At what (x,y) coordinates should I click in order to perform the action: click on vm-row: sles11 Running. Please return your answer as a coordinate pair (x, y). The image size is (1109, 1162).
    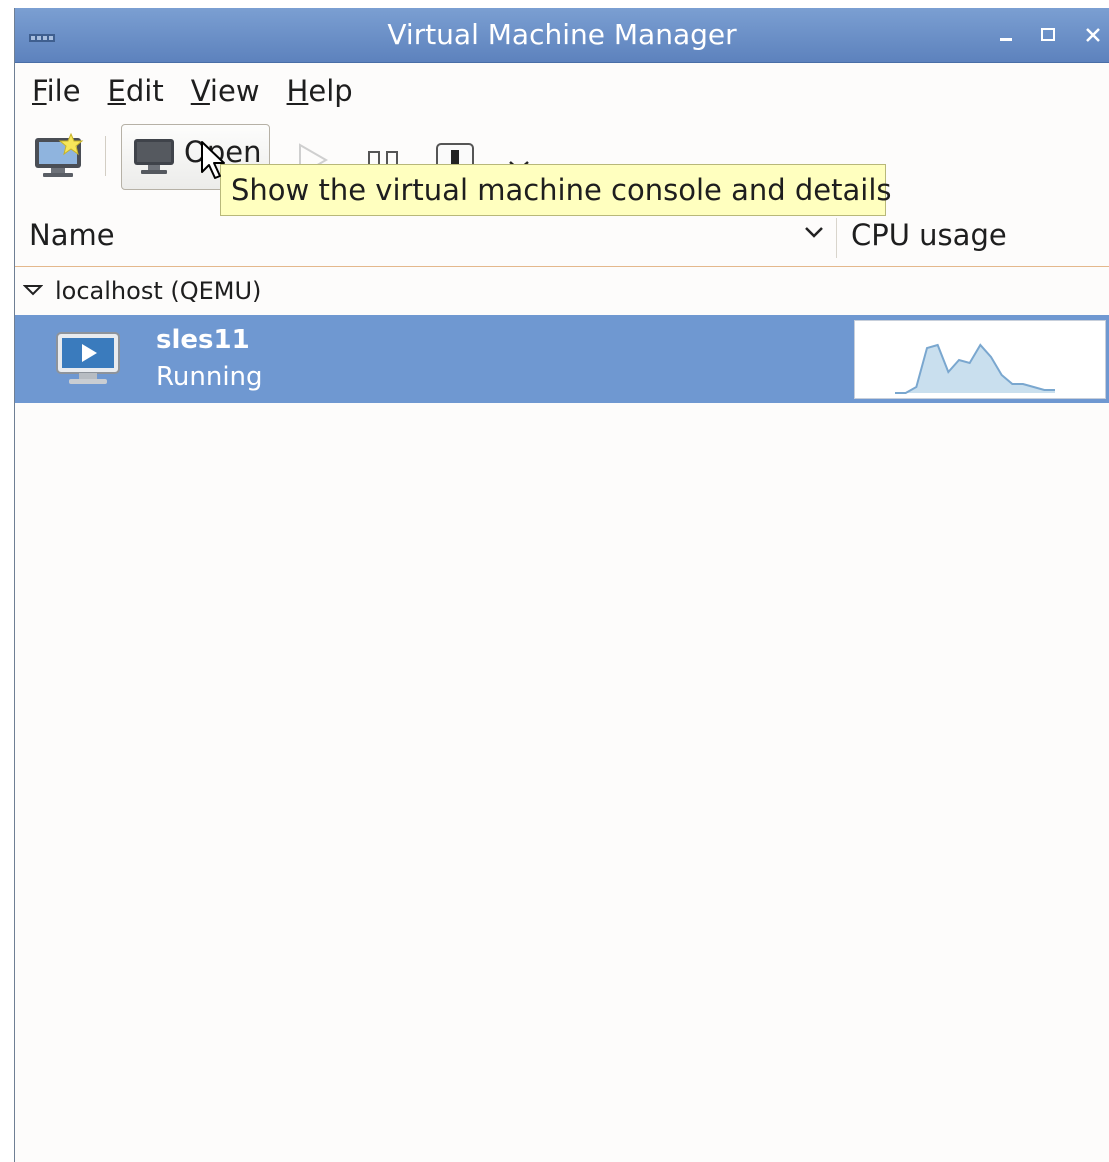
    Looking at the image, I should click on (562, 359).